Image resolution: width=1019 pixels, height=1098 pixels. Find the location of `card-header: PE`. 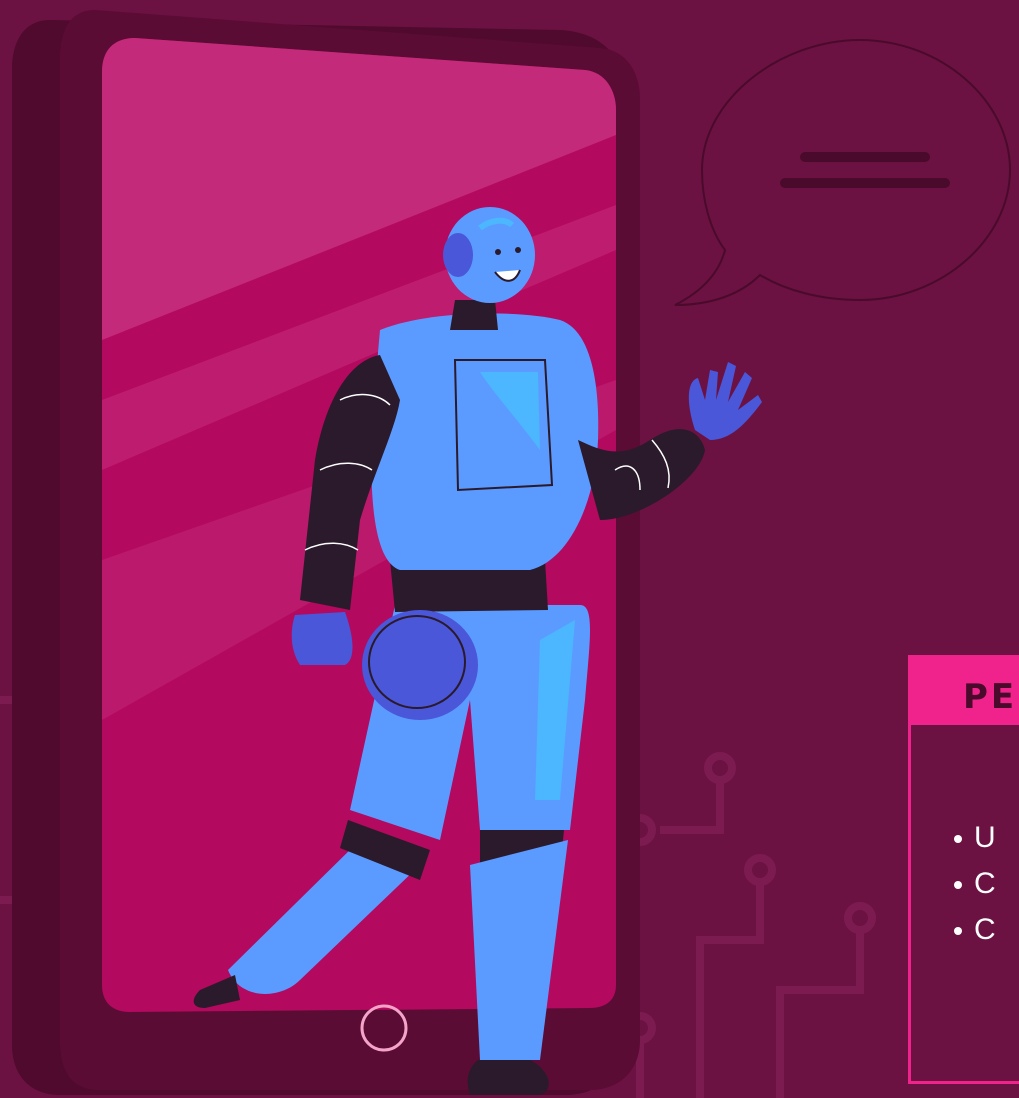

card-header: PE is located at coordinates (963, 690).